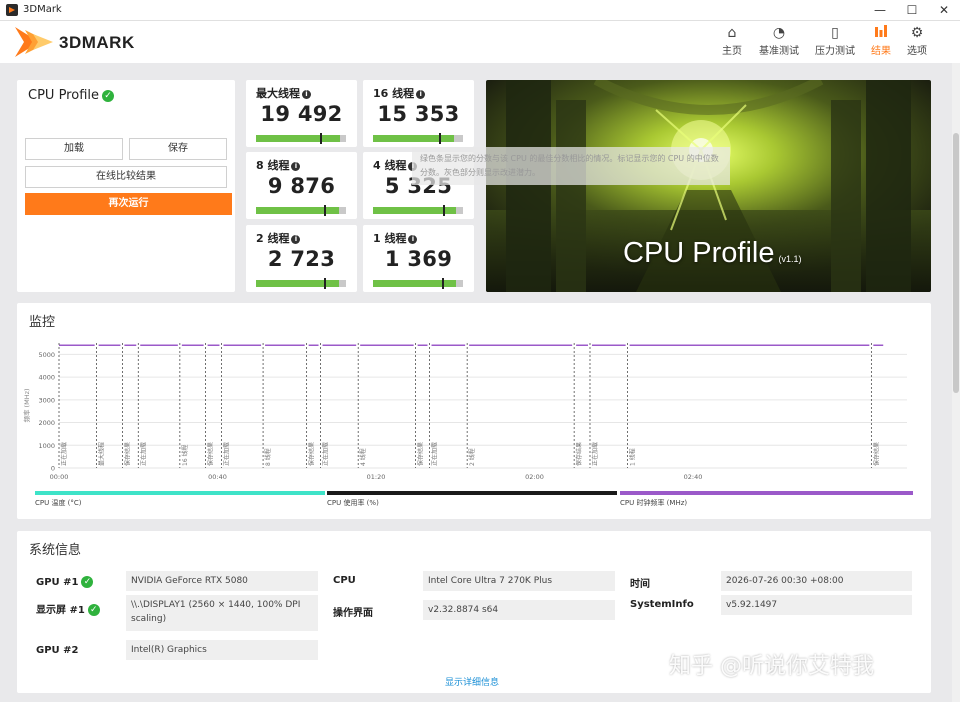 The width and height of the screenshot is (960, 702). What do you see at coordinates (353, 613) in the screenshot?
I see `gui-label: 操作界面` at bounding box center [353, 613].